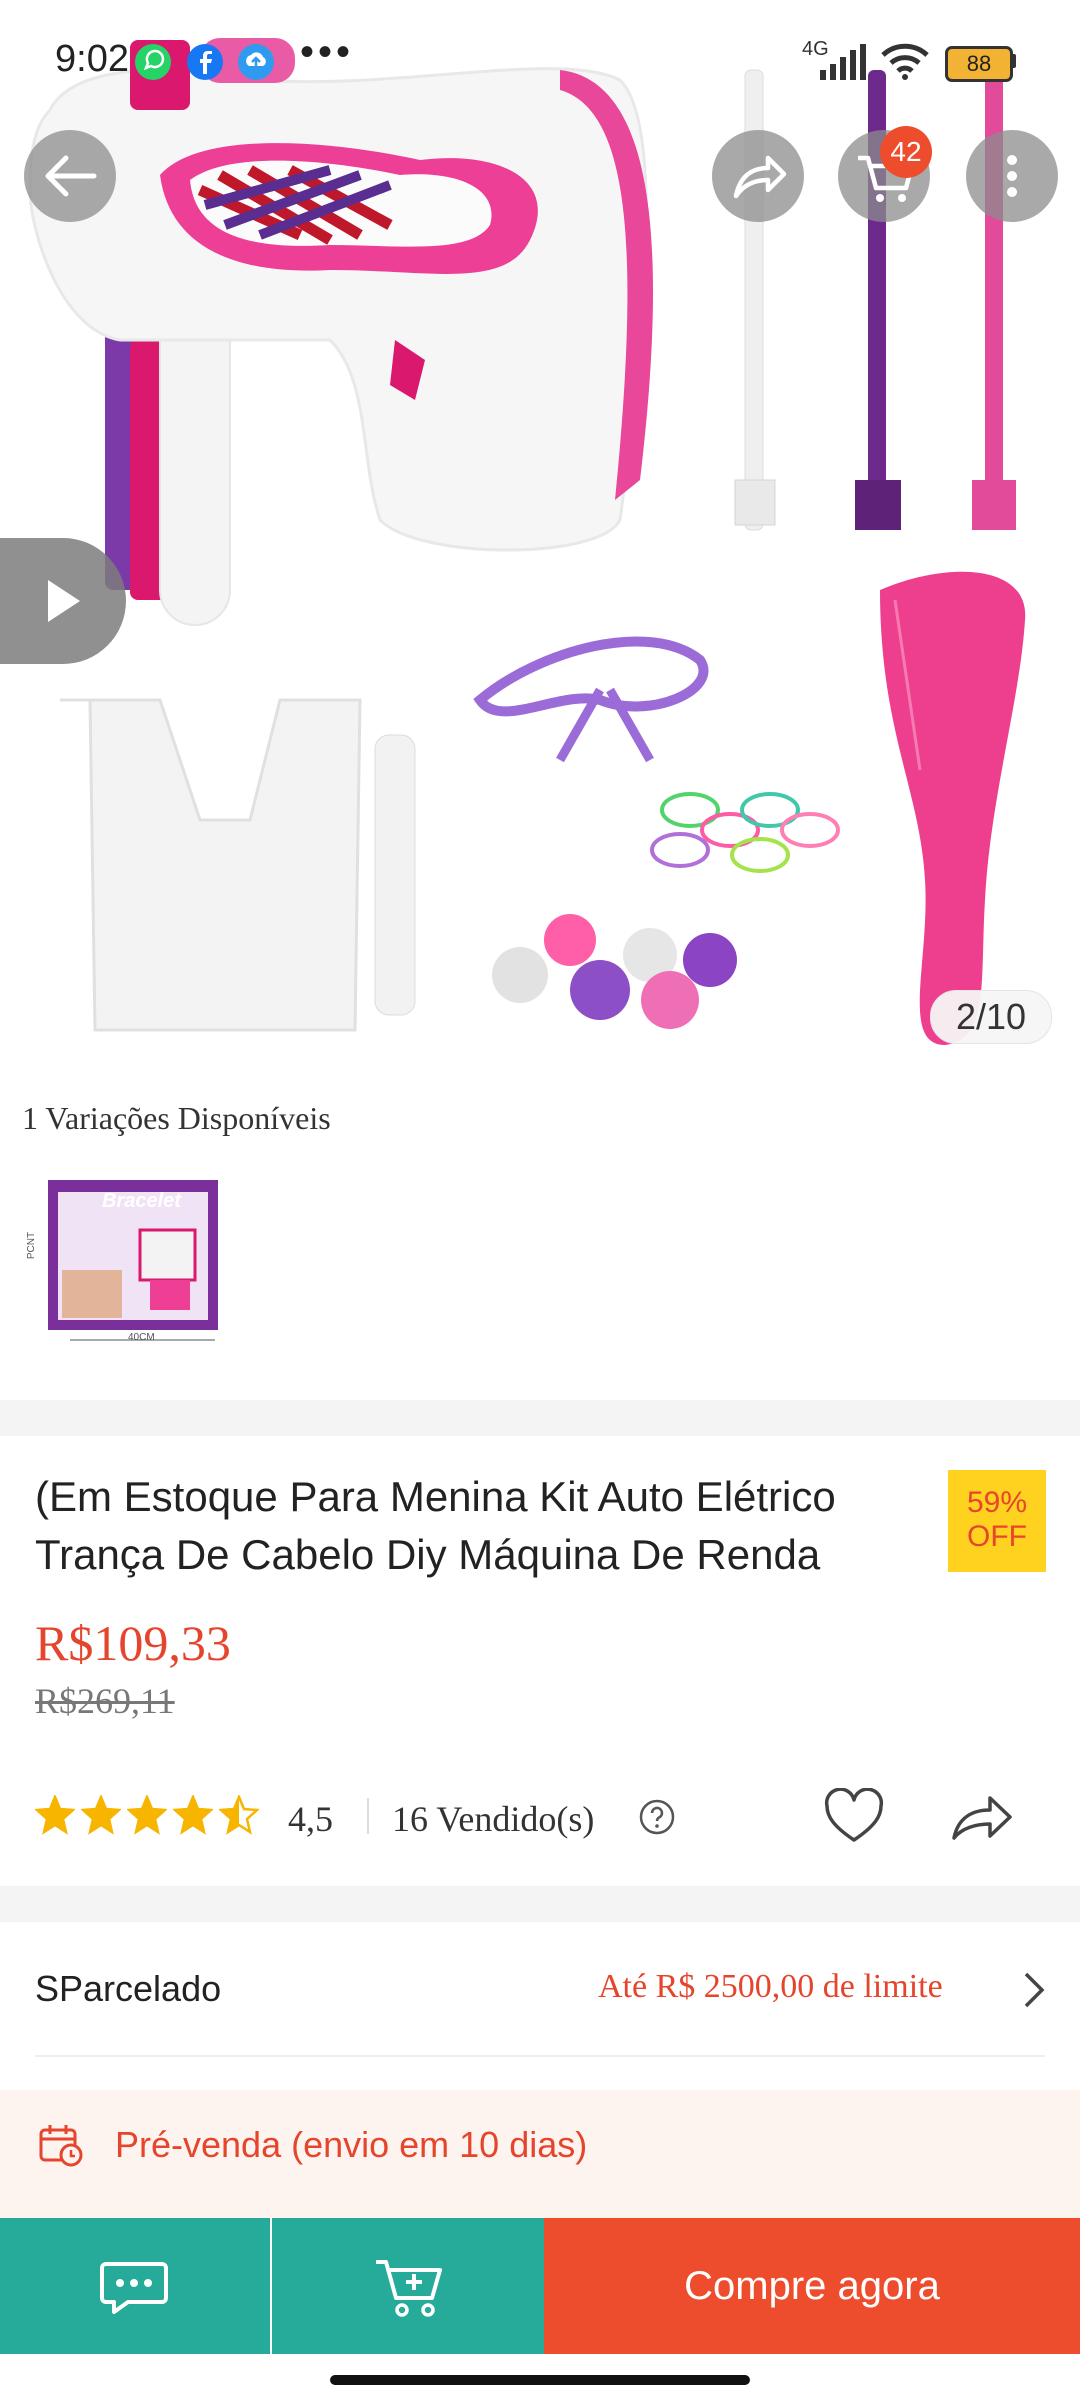  What do you see at coordinates (205, 62) in the screenshot?
I see `facebook-icon` at bounding box center [205, 62].